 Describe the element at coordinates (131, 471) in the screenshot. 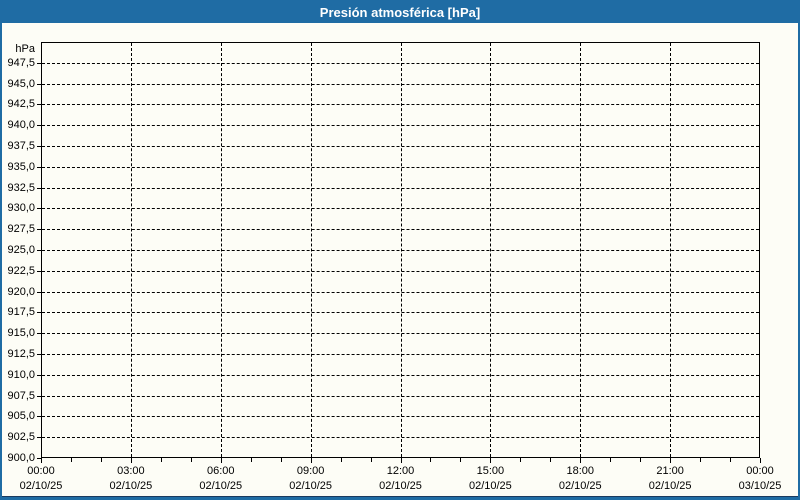

I see `x-axis-time-label: 03:00` at that location.